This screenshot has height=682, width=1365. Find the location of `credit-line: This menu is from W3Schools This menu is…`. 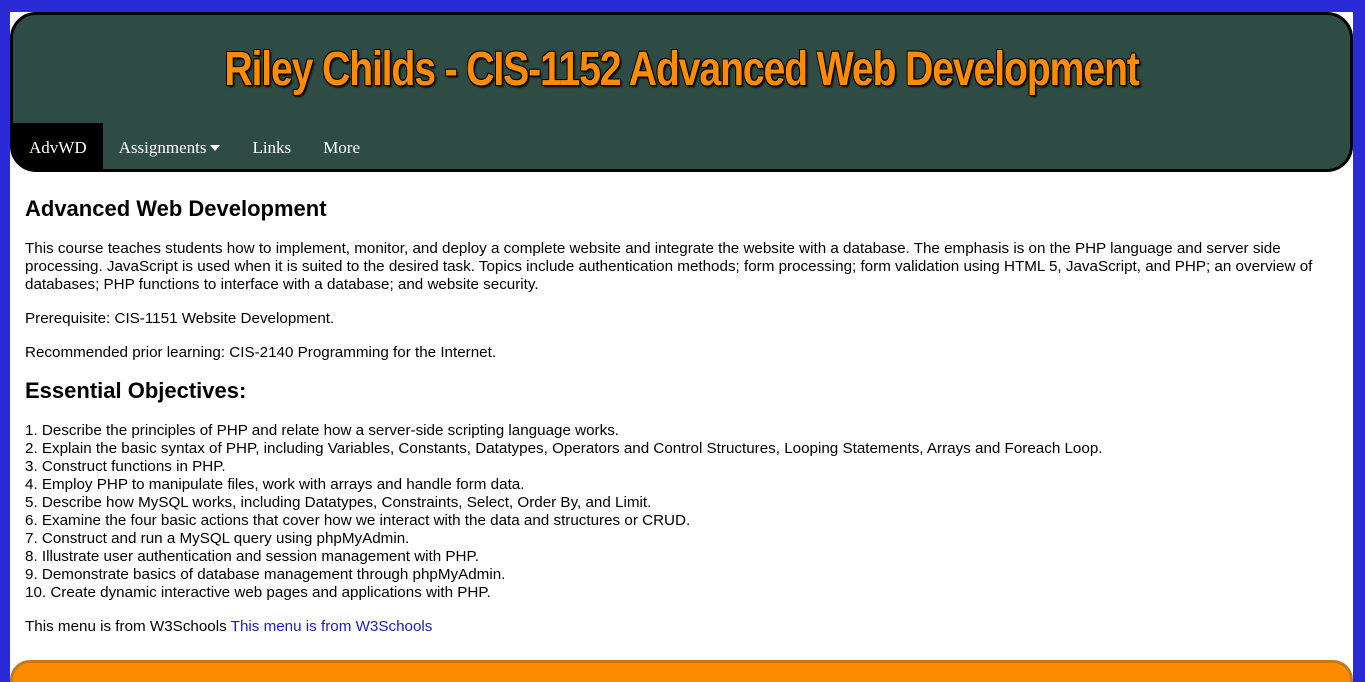

credit-line: This menu is from W3Schools This menu is… is located at coordinates (689, 627).